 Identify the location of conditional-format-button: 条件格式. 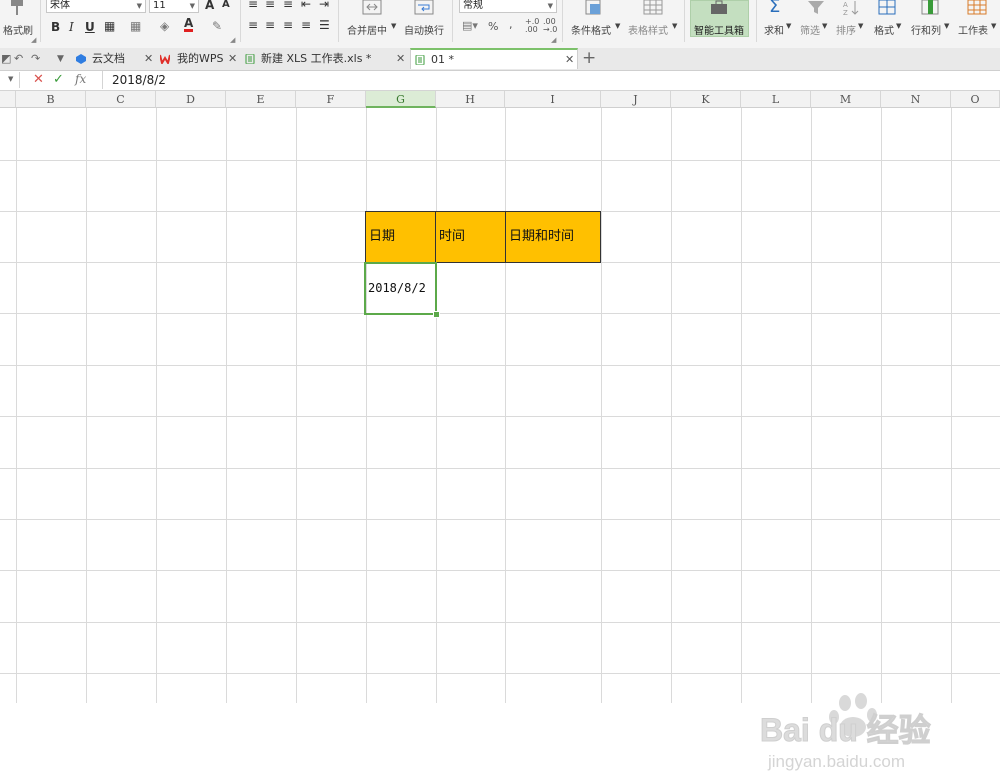
(591, 29).